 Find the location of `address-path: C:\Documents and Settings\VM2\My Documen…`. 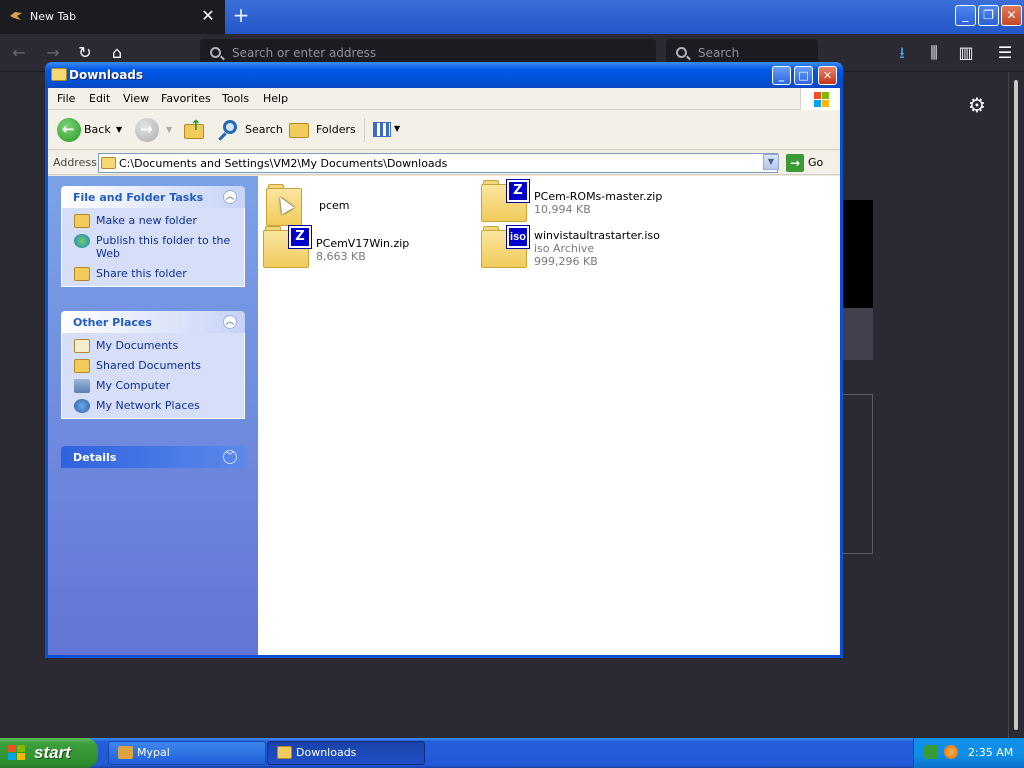

address-path: C:\Documents and Settings\VM2\My Documen… is located at coordinates (283, 163).